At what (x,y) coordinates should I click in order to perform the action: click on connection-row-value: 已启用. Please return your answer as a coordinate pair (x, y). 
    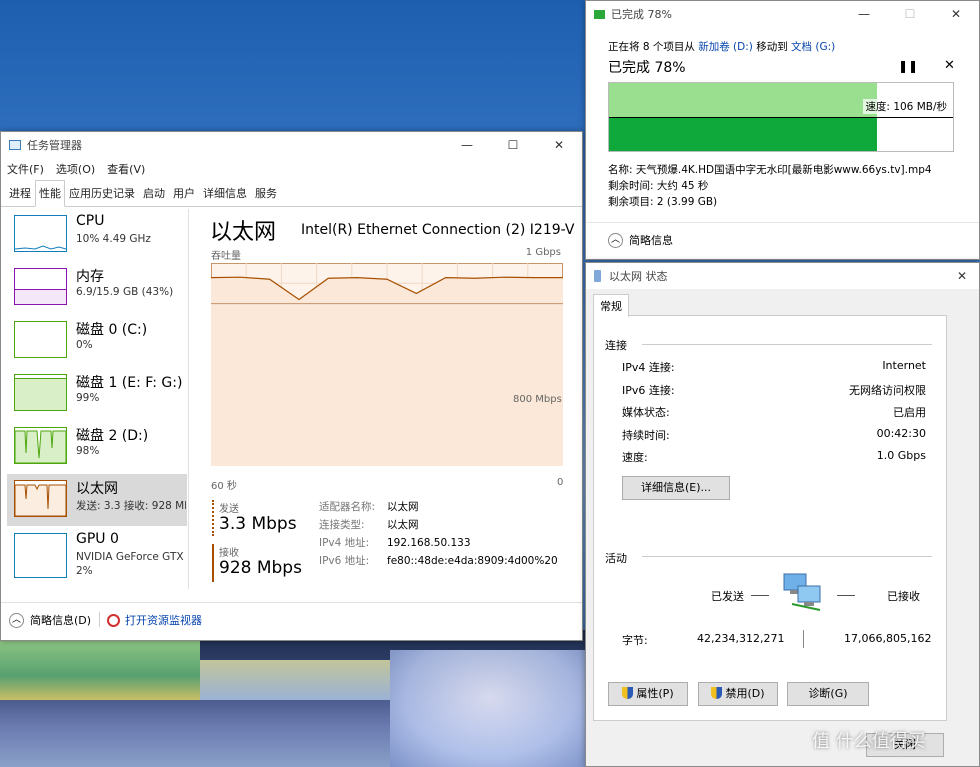
    Looking at the image, I should click on (909, 412).